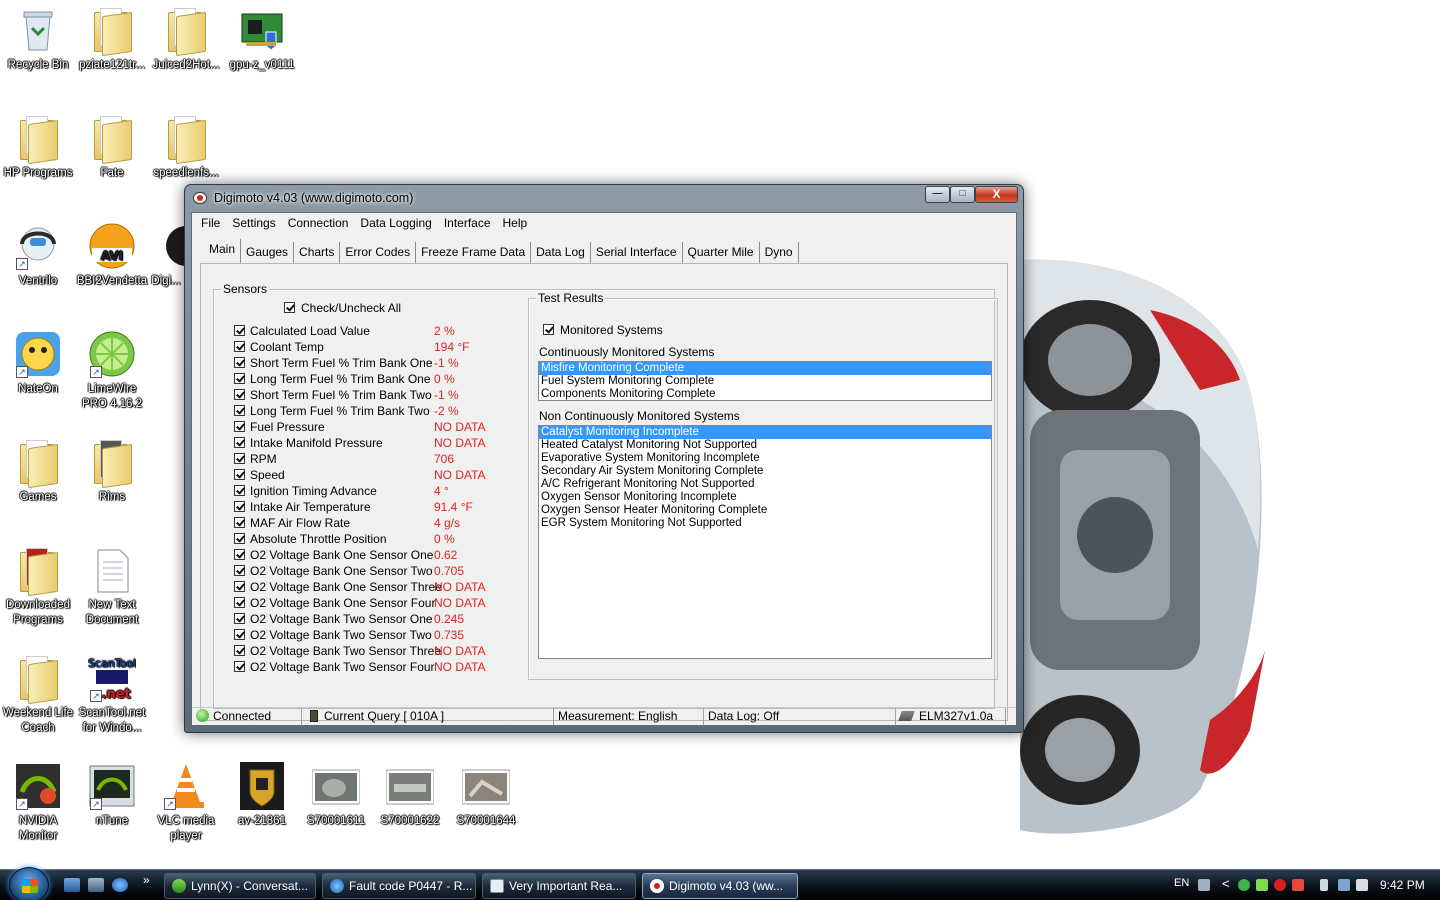 This screenshot has width=1440, height=900. Describe the element at coordinates (474, 252) in the screenshot. I see `tab-freeze-frame-data: Freeze Frame Data` at that location.